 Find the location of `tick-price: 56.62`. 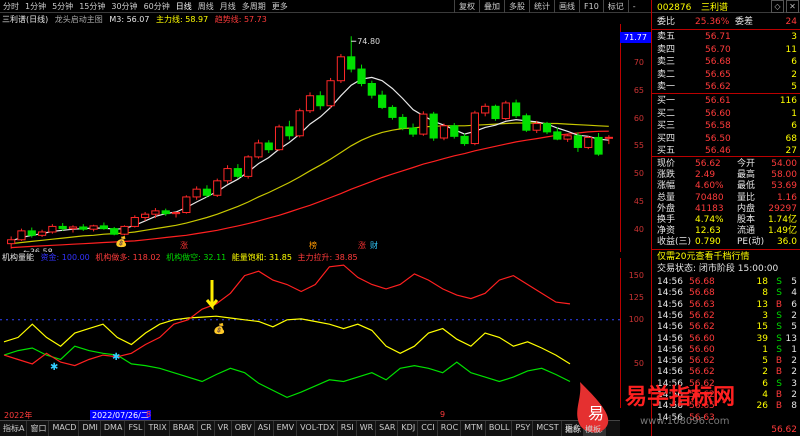

tick-price: 56.62 is located at coordinates (702, 327).